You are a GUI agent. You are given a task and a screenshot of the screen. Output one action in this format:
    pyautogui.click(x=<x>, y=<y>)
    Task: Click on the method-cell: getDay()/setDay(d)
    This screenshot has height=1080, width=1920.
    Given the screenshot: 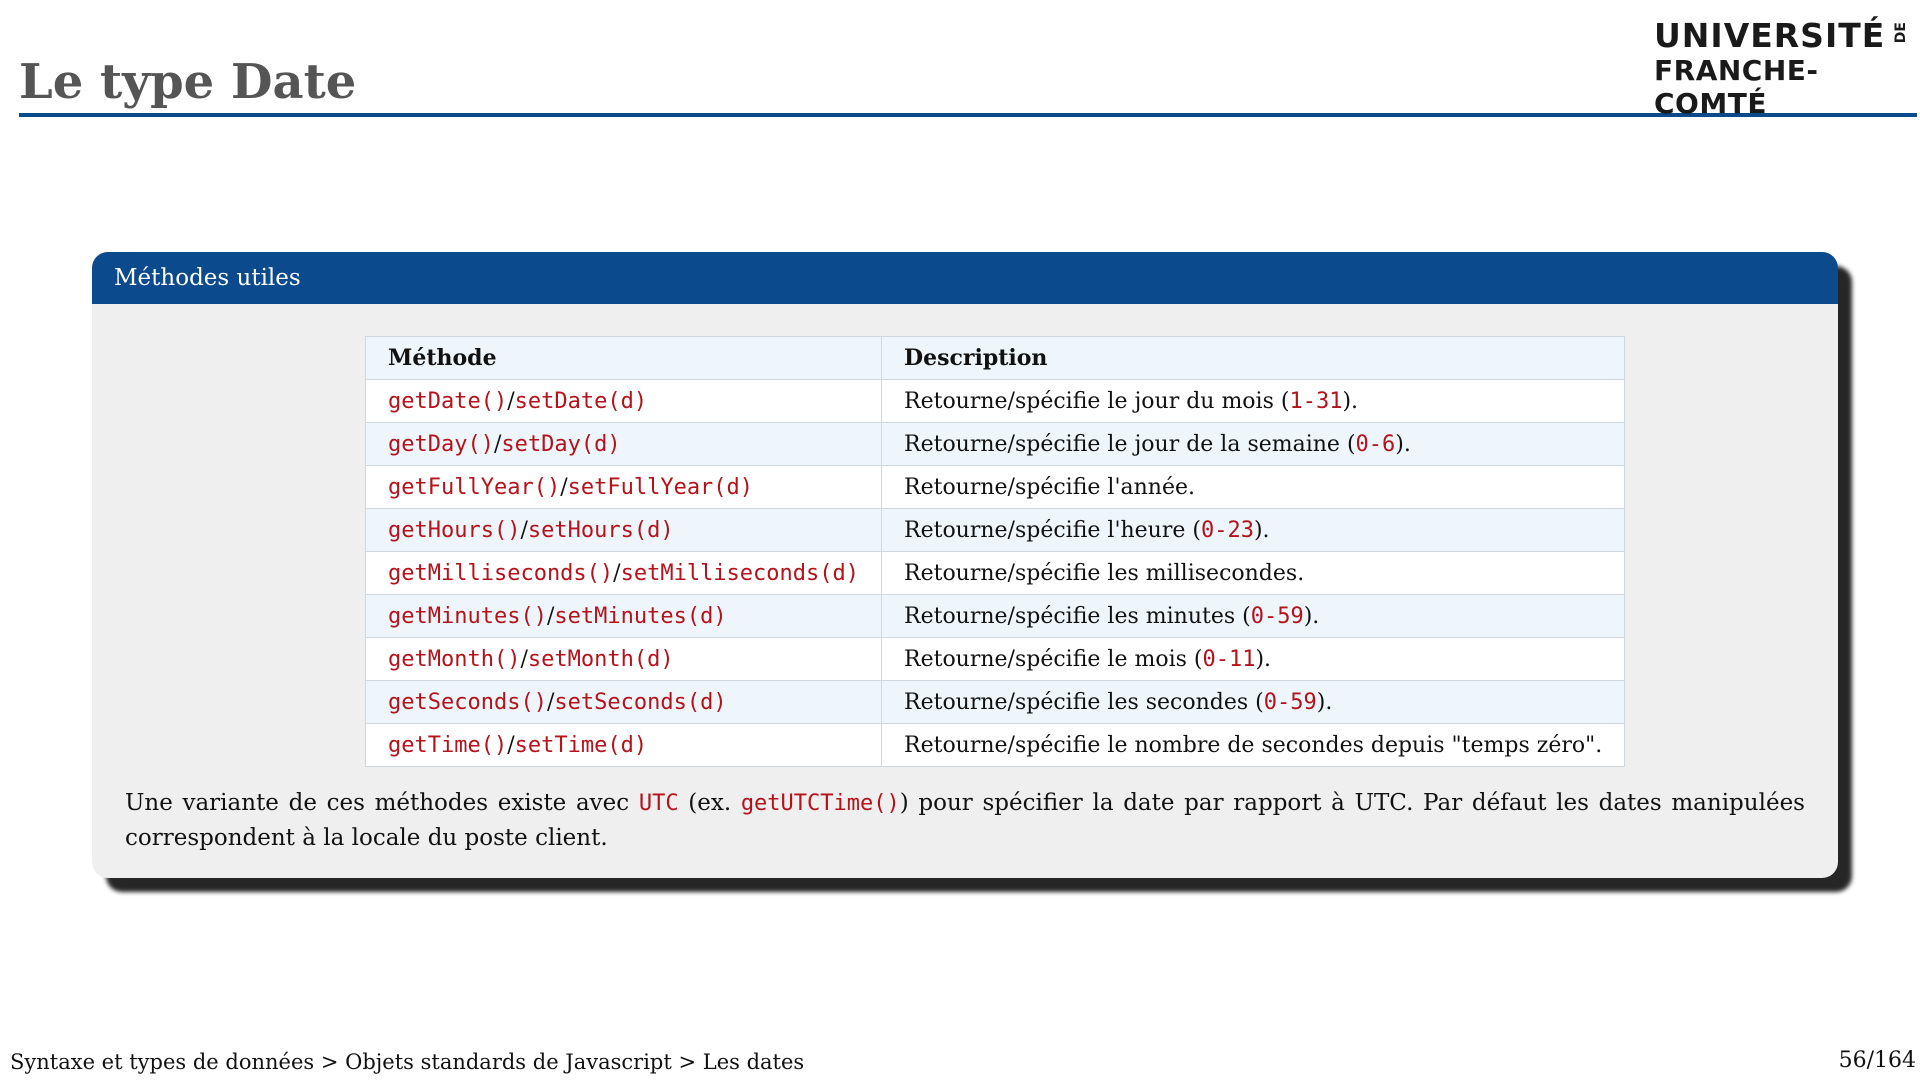 What is the action you would take?
    pyautogui.click(x=623, y=444)
    